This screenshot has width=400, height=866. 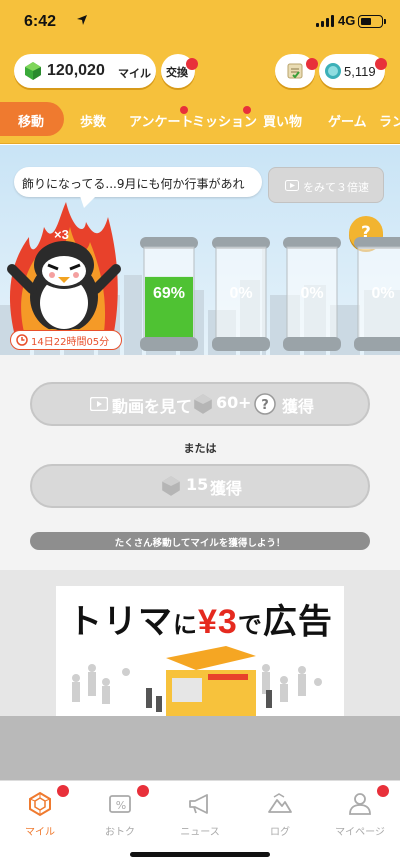 What do you see at coordinates (280, 832) in the screenshot?
I see `nav-log-label: ログ` at bounding box center [280, 832].